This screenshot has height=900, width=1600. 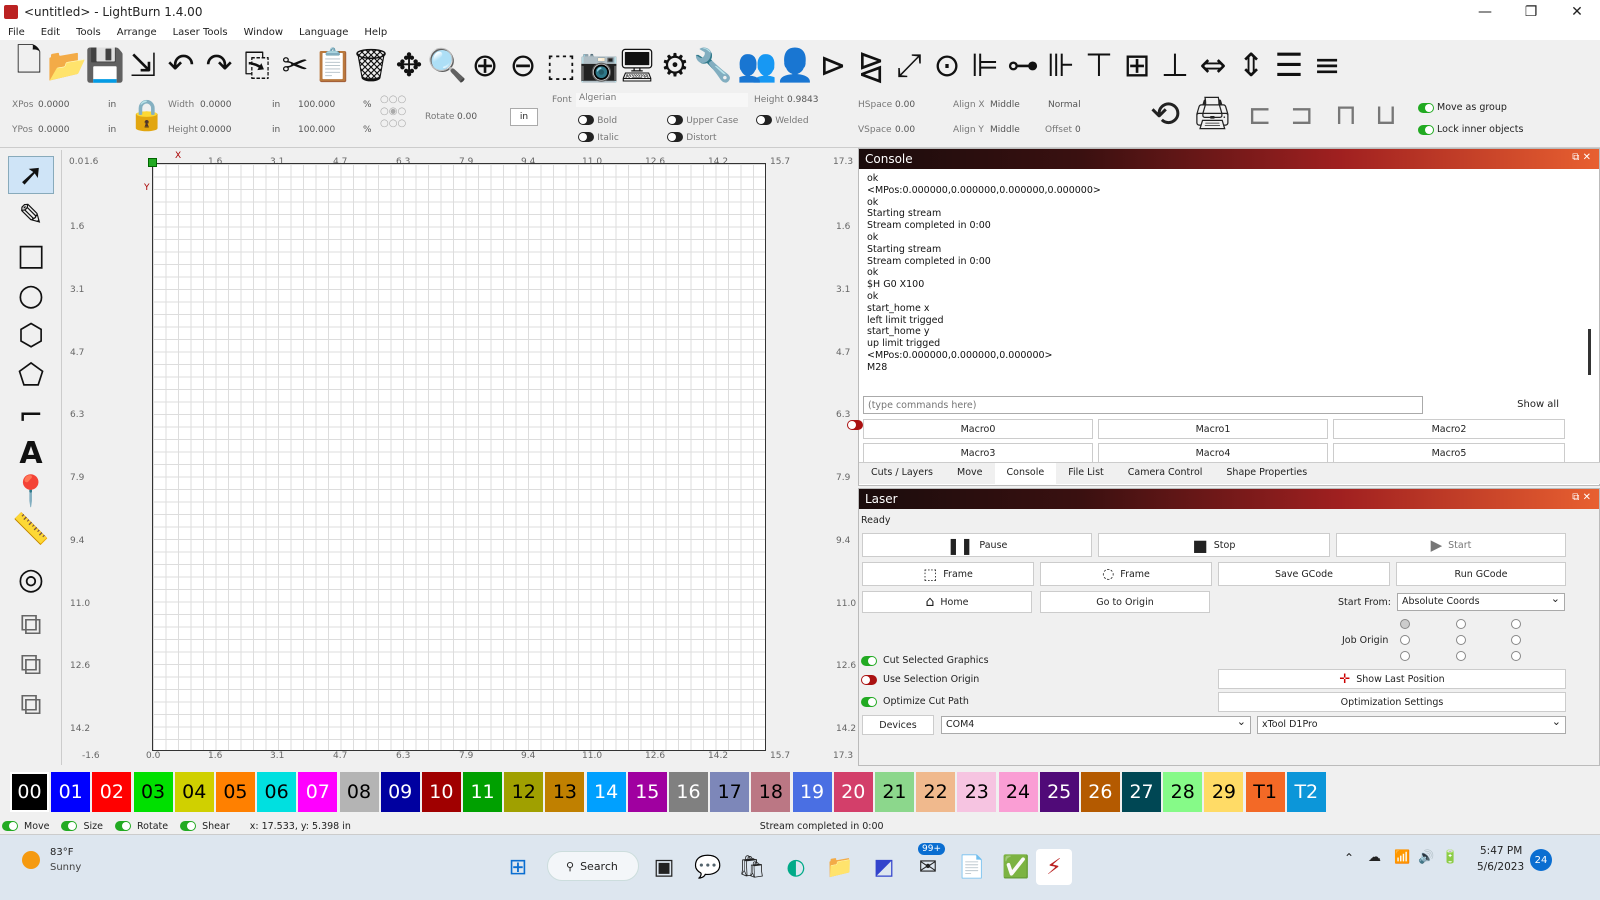 What do you see at coordinates (1516, 624) in the screenshot?
I see `job-origin-radio-tr` at bounding box center [1516, 624].